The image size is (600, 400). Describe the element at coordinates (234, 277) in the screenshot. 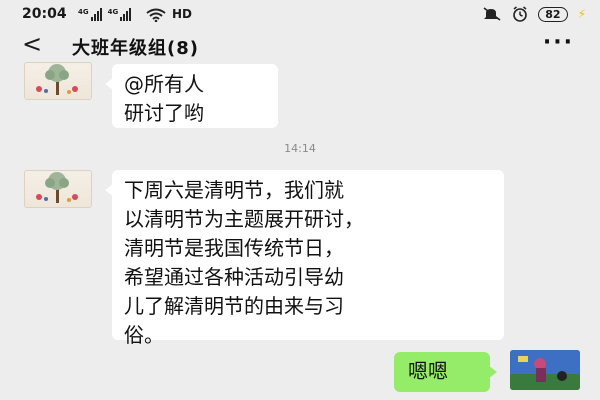

I see `message-text-line: 希望通过各种活动引导幼` at that location.